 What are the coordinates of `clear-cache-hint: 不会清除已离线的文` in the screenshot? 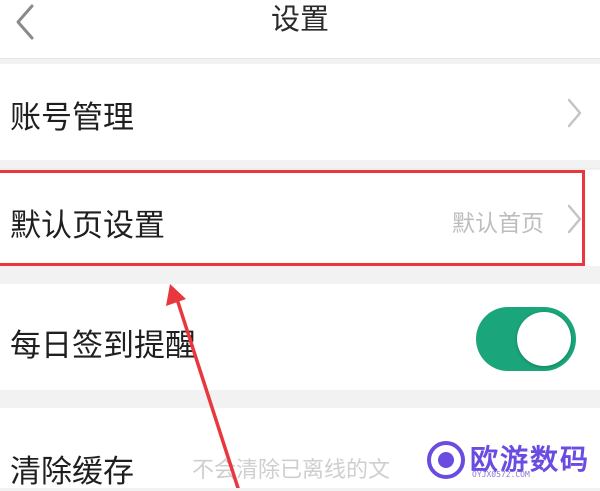 It's located at (291, 470).